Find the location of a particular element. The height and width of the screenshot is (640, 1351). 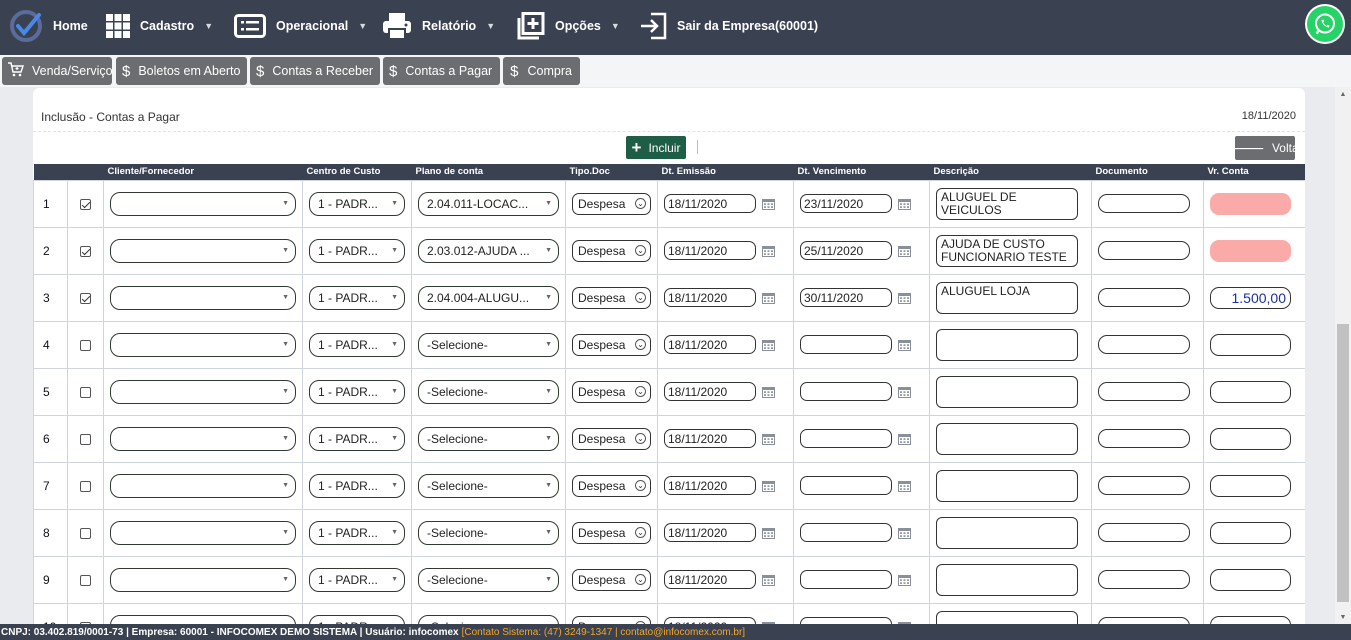

scroll-down-arrow-icon: ▼ is located at coordinates (1343, 617).